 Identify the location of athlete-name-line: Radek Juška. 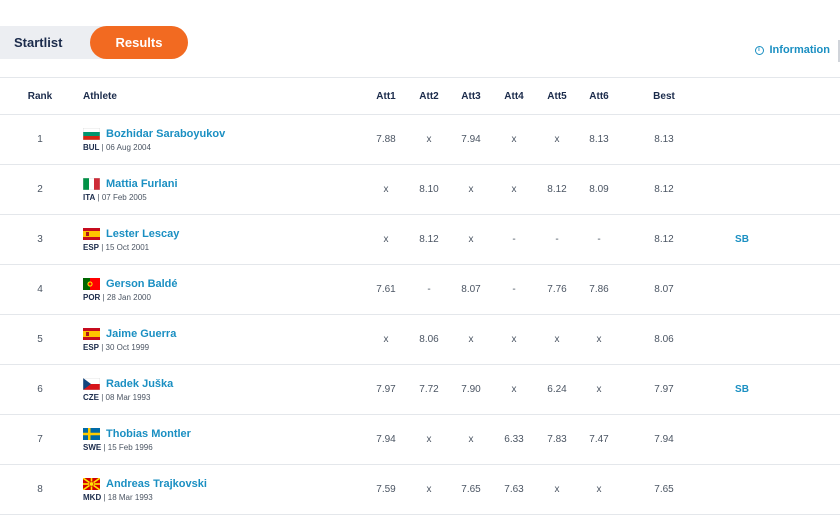
(127, 383).